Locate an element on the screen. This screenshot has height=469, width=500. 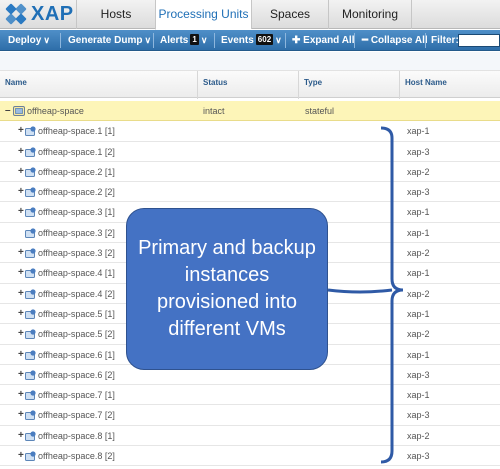
tab-spaces: Spaces is located at coordinates (289, 14).